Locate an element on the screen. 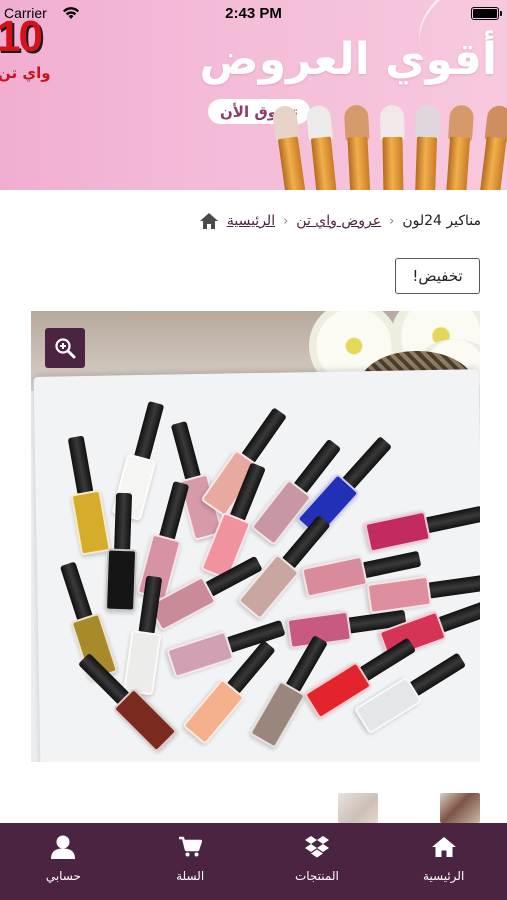  tab-label: حسابي is located at coordinates (63, 876).